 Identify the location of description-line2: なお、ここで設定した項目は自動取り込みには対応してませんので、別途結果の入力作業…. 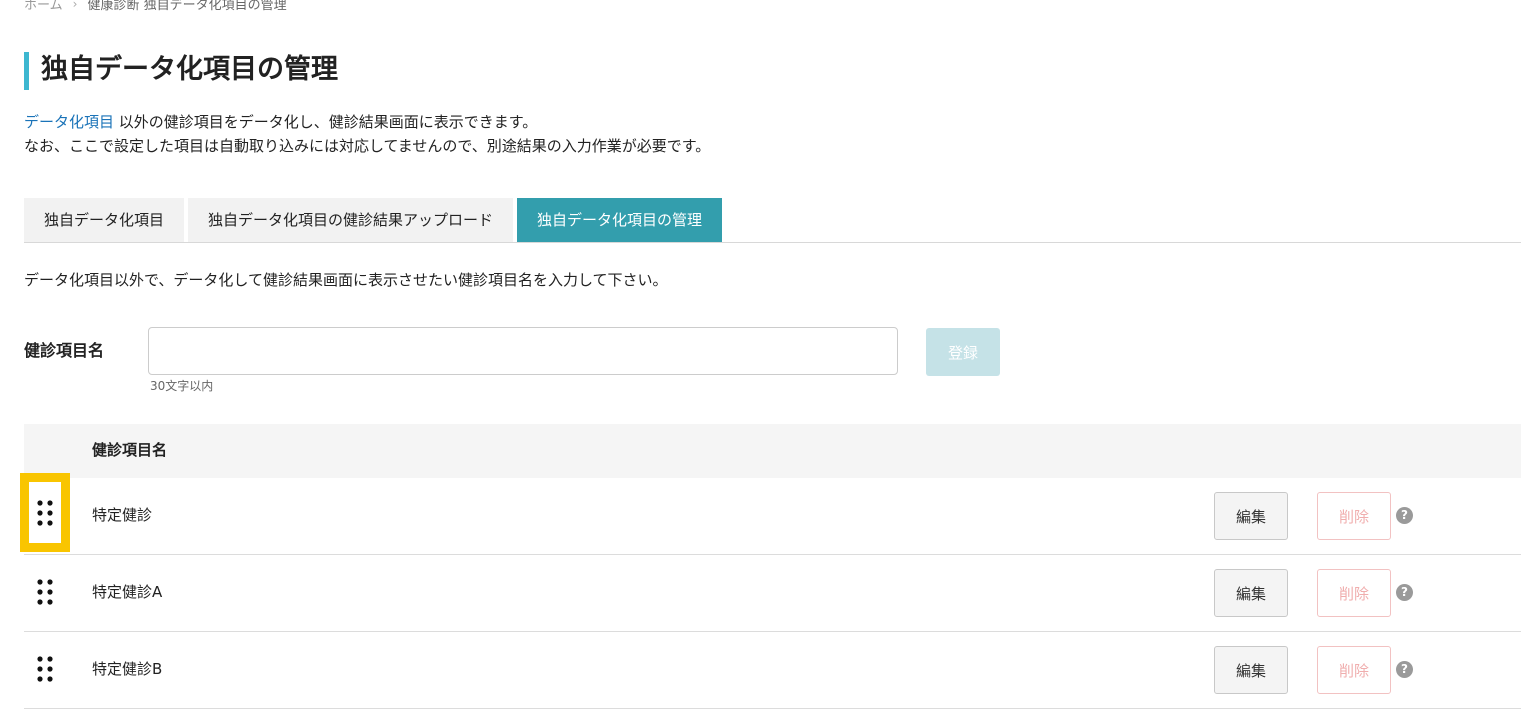
(367, 146).